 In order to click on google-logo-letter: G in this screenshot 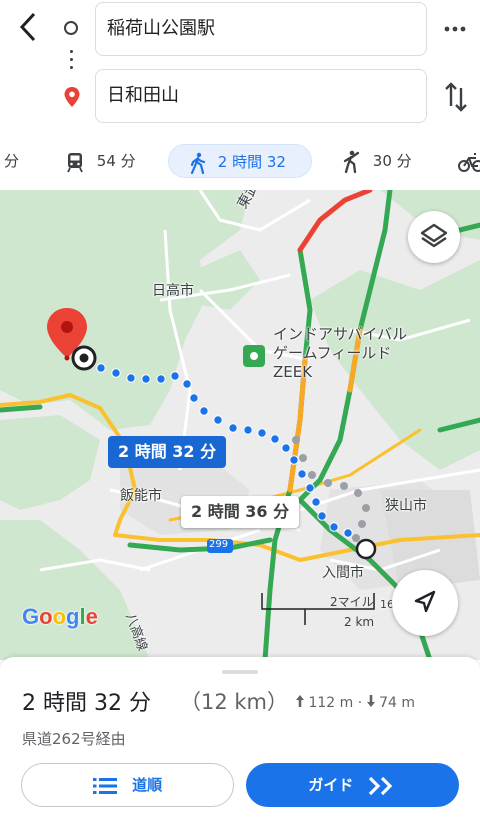, I will do `click(31, 616)`.